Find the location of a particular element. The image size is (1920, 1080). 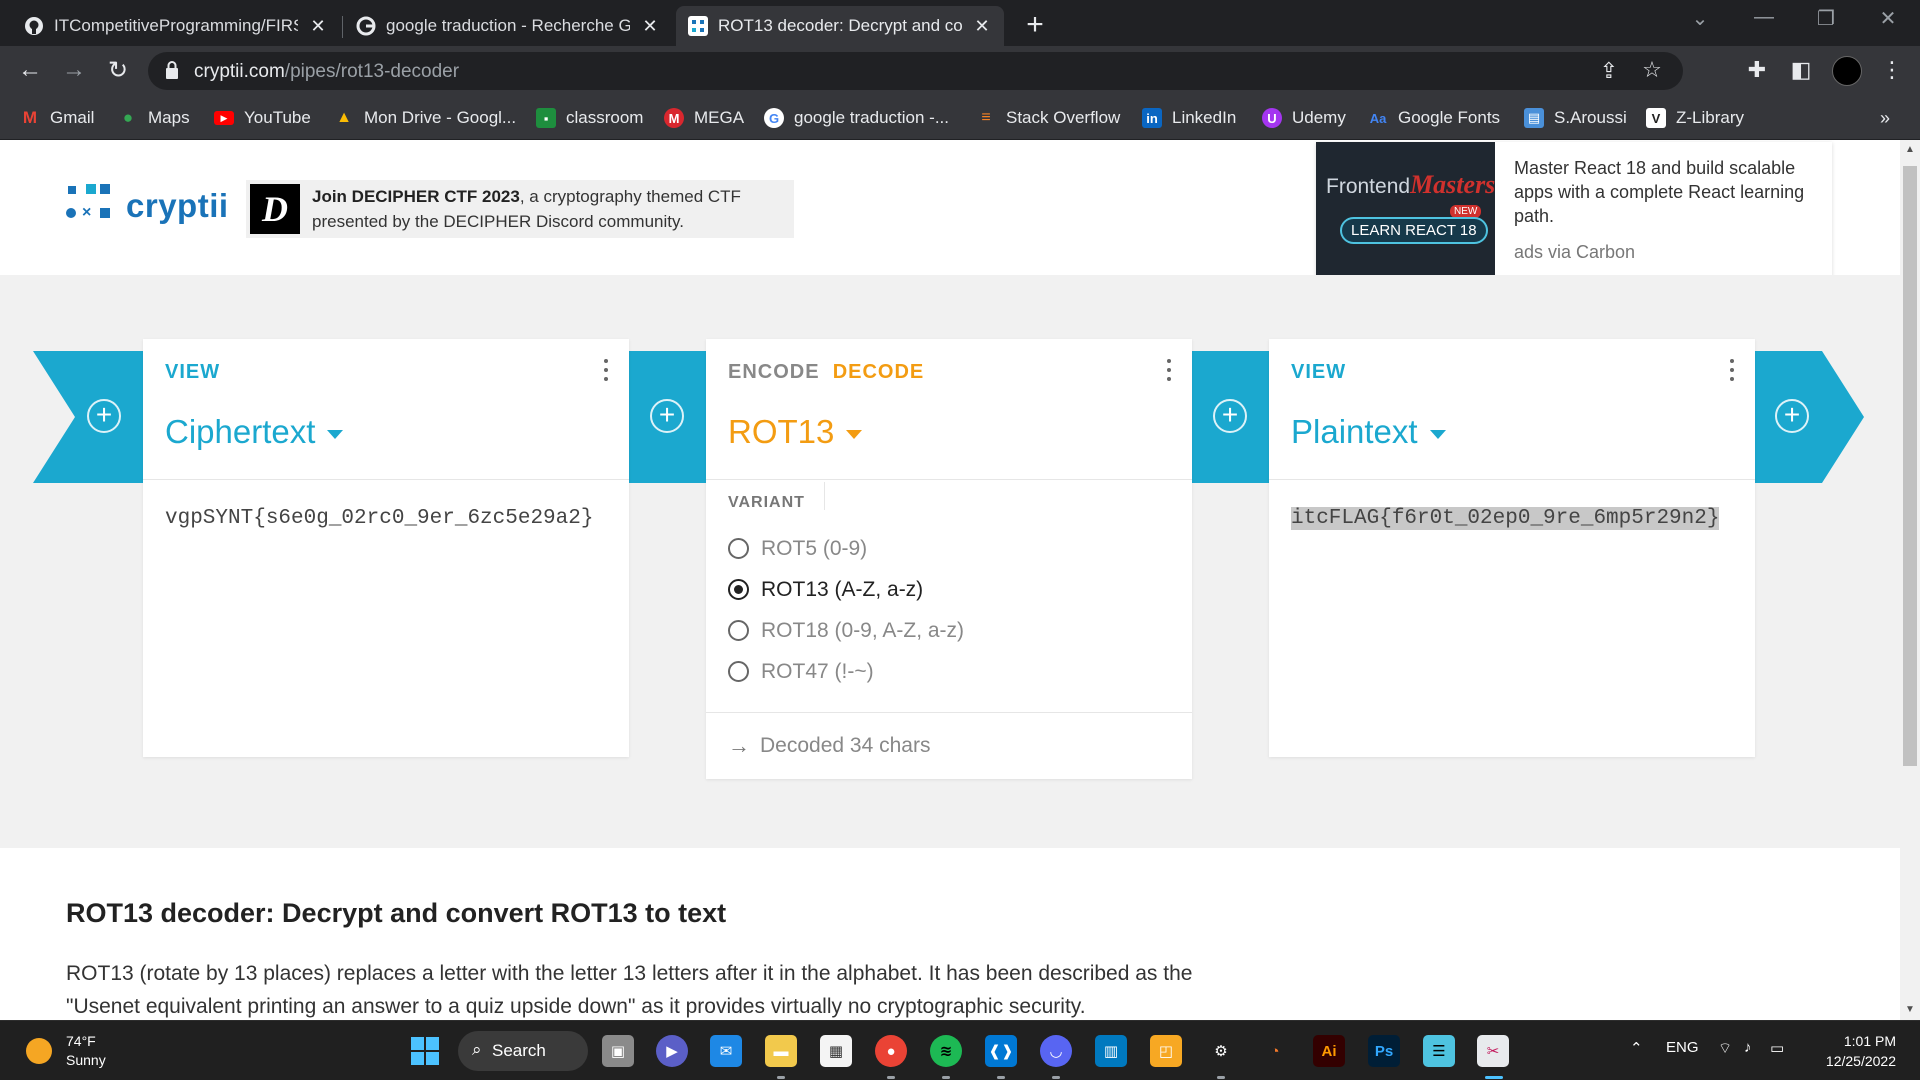

udemy-icon: U is located at coordinates (1272, 118).